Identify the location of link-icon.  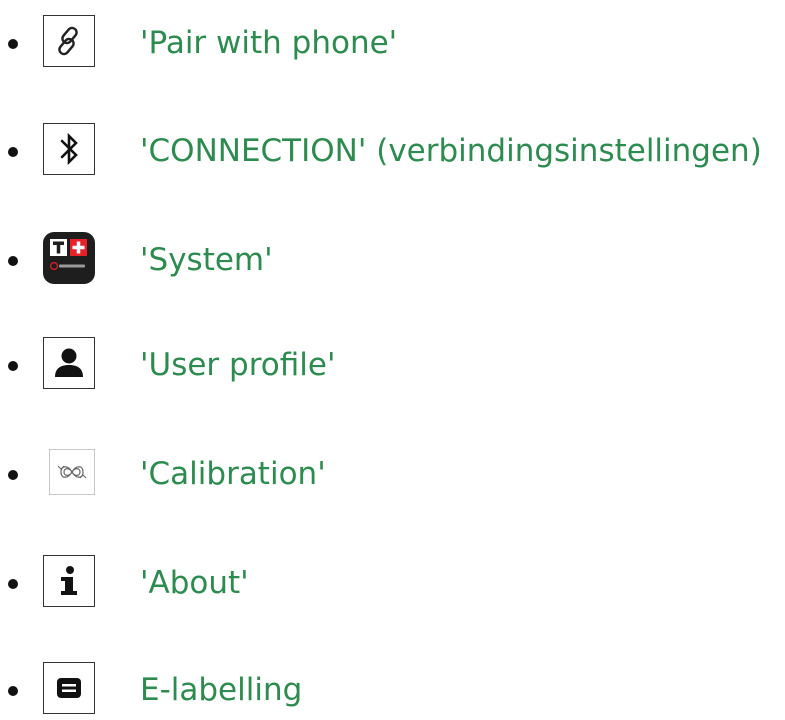
(69, 41).